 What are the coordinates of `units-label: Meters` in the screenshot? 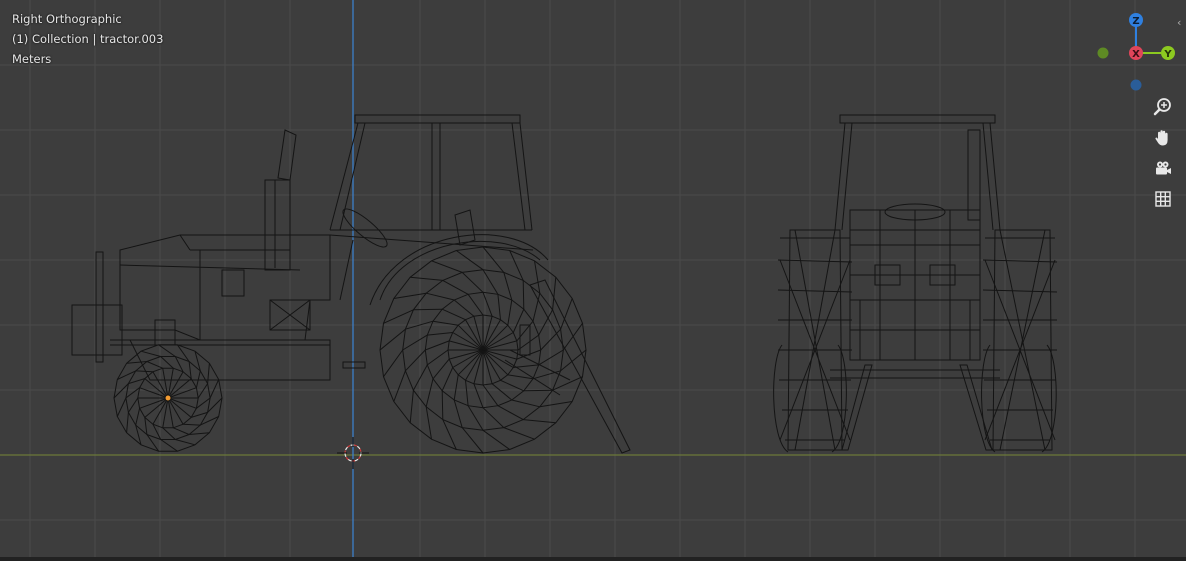 It's located at (32, 59).